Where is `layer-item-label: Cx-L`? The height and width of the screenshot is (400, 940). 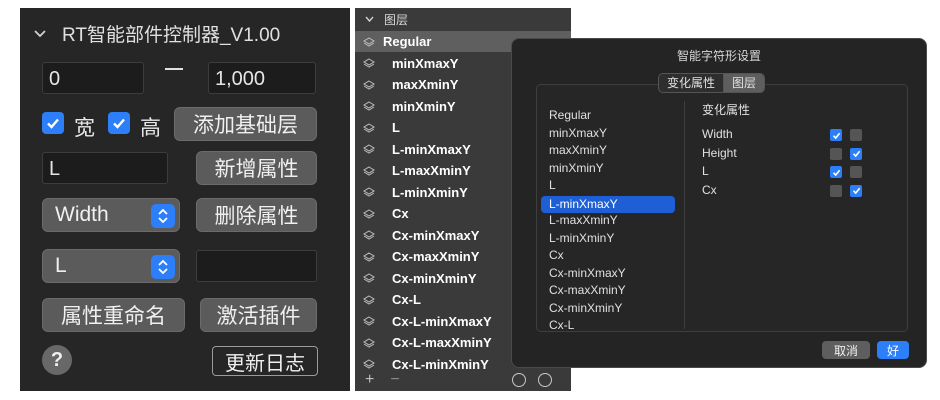 layer-item-label: Cx-L is located at coordinates (406, 299).